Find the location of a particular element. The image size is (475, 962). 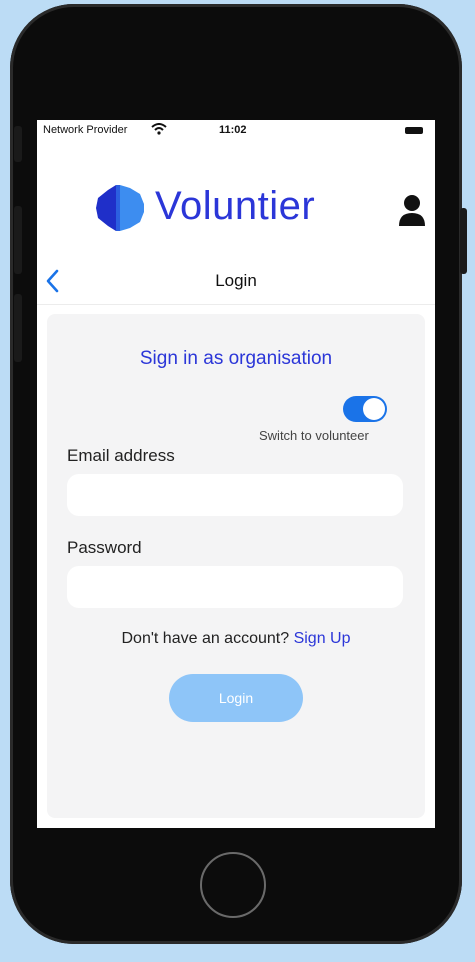

signup-prompt: Don't have an account? Sign Up is located at coordinates (236, 639).